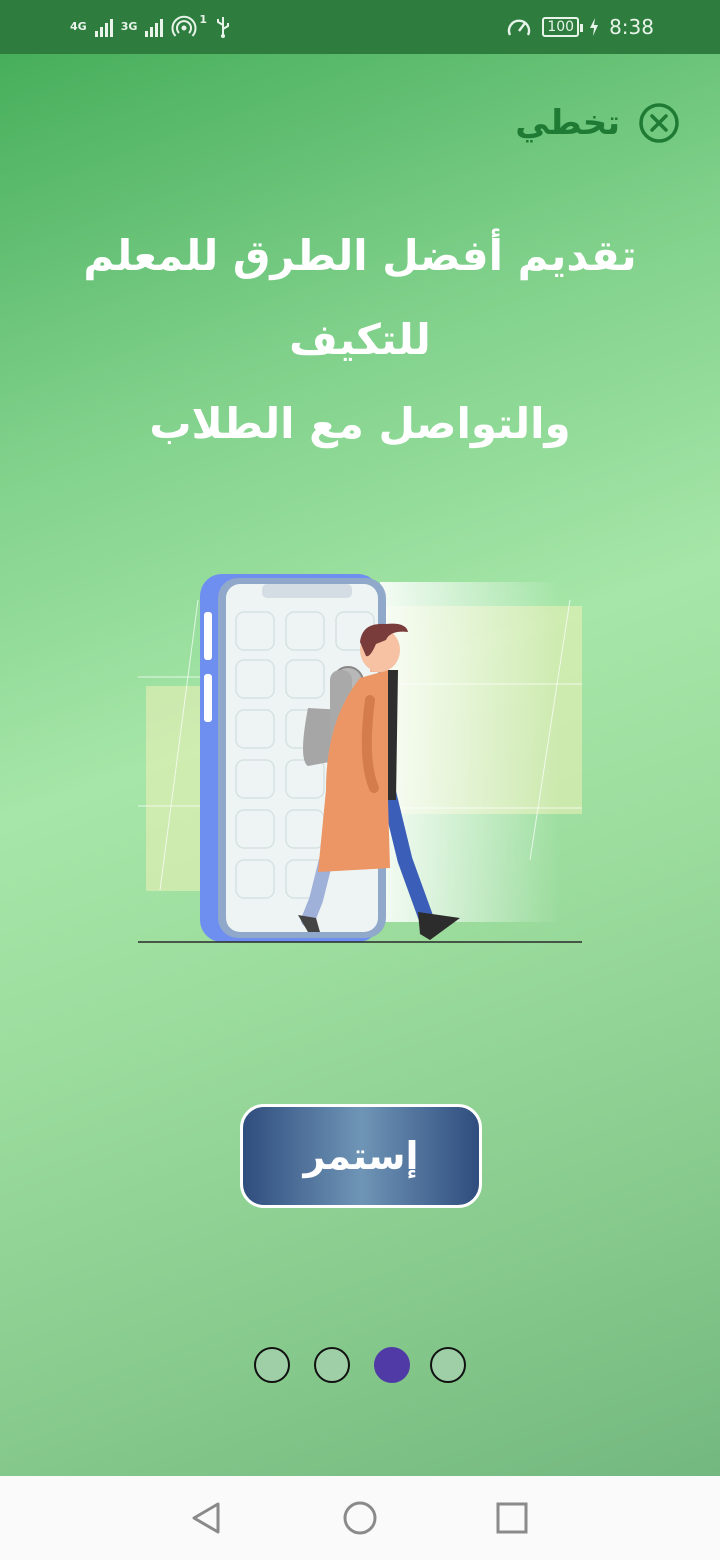  Describe the element at coordinates (594, 27) in the screenshot. I see `charging-bolt-icon` at that location.